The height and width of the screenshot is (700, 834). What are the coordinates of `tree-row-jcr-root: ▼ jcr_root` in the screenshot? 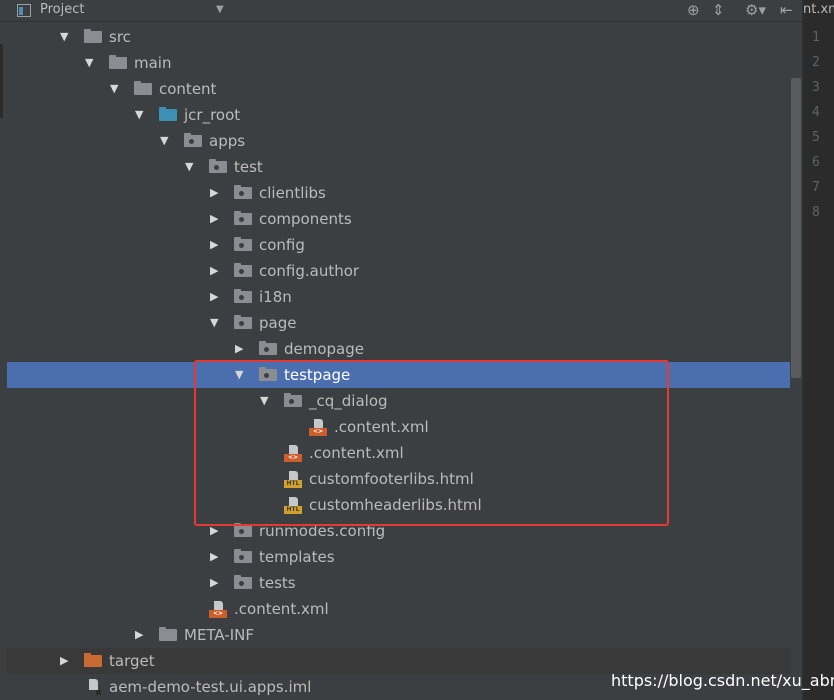 It's located at (398, 115).